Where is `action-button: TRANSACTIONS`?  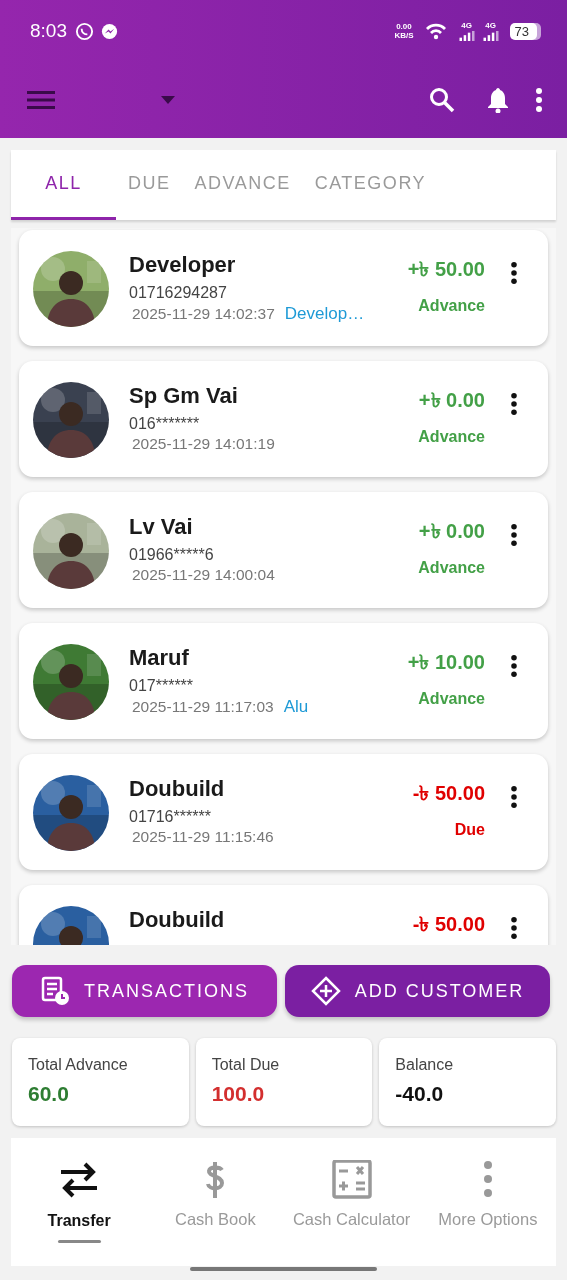
action-button: TRANSACTIONS is located at coordinates (144, 991).